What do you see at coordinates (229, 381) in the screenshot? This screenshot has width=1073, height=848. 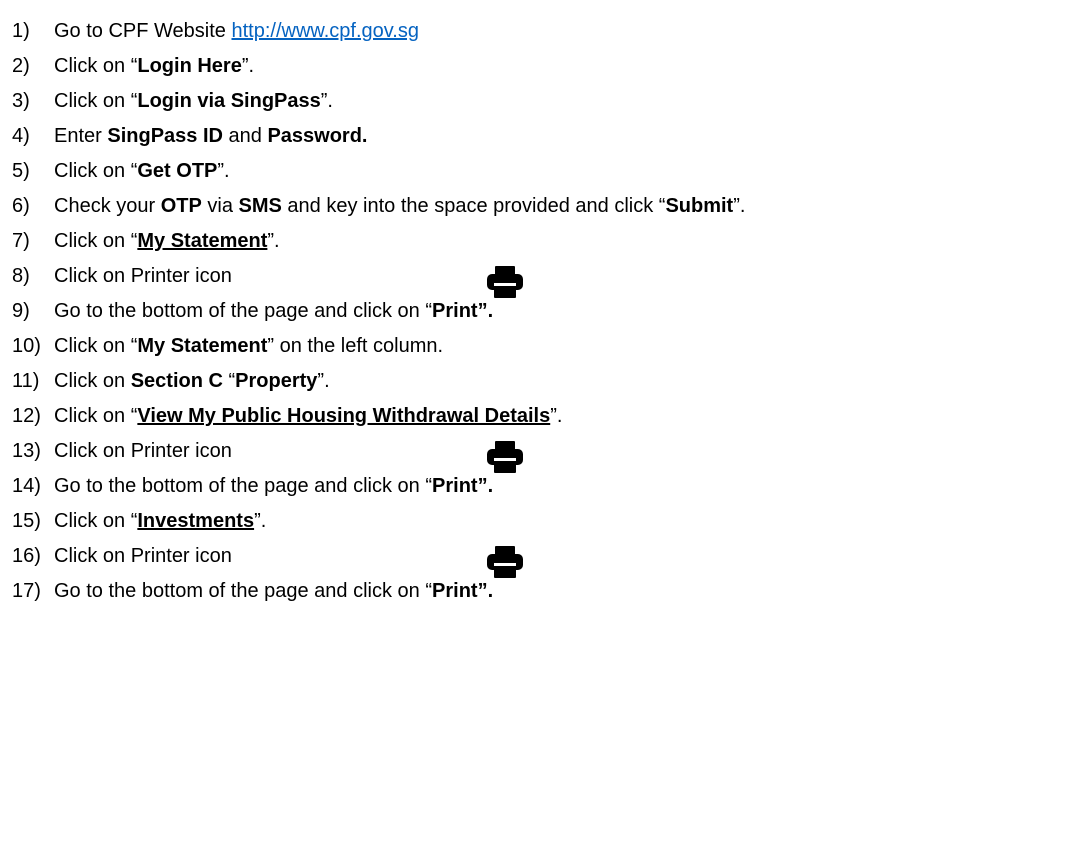 I see `step-text-segment: “` at bounding box center [229, 381].